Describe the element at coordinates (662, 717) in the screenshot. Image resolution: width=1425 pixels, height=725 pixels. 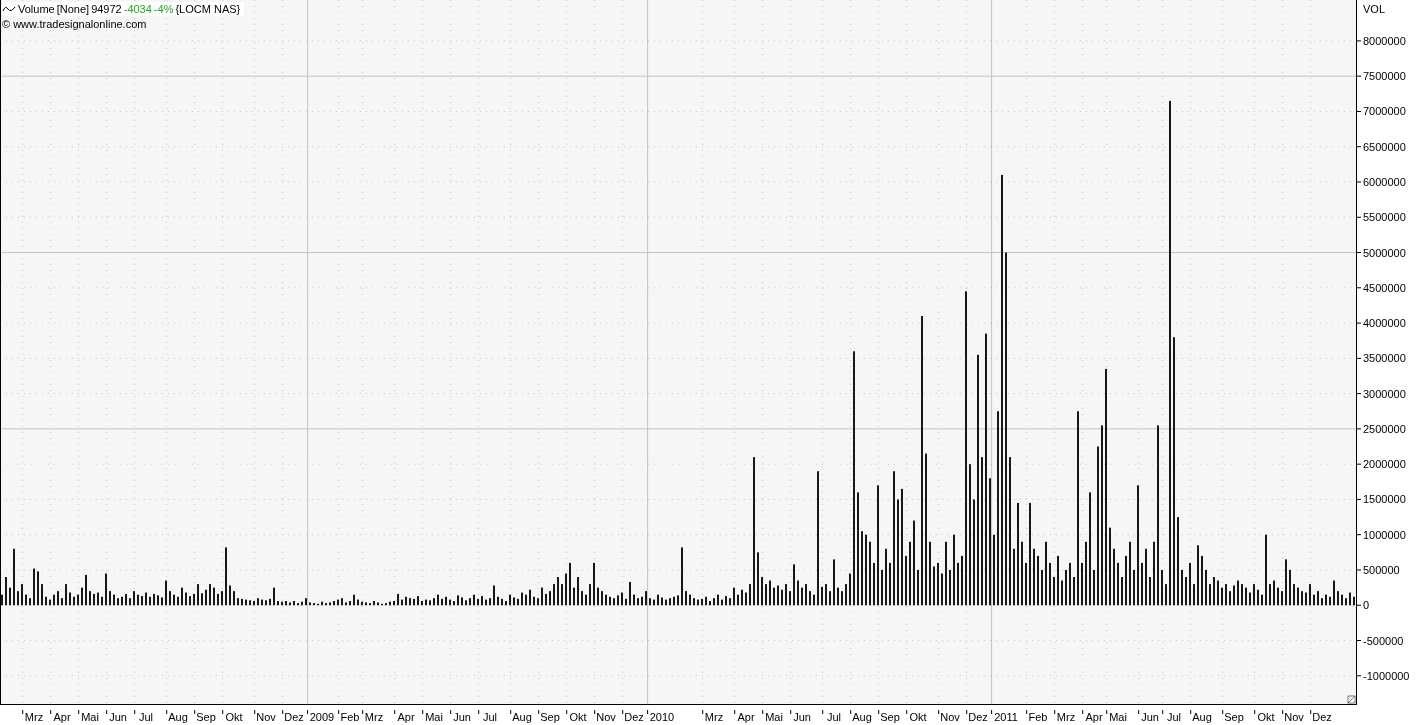
I see `x-axis-label: 2010` at that location.